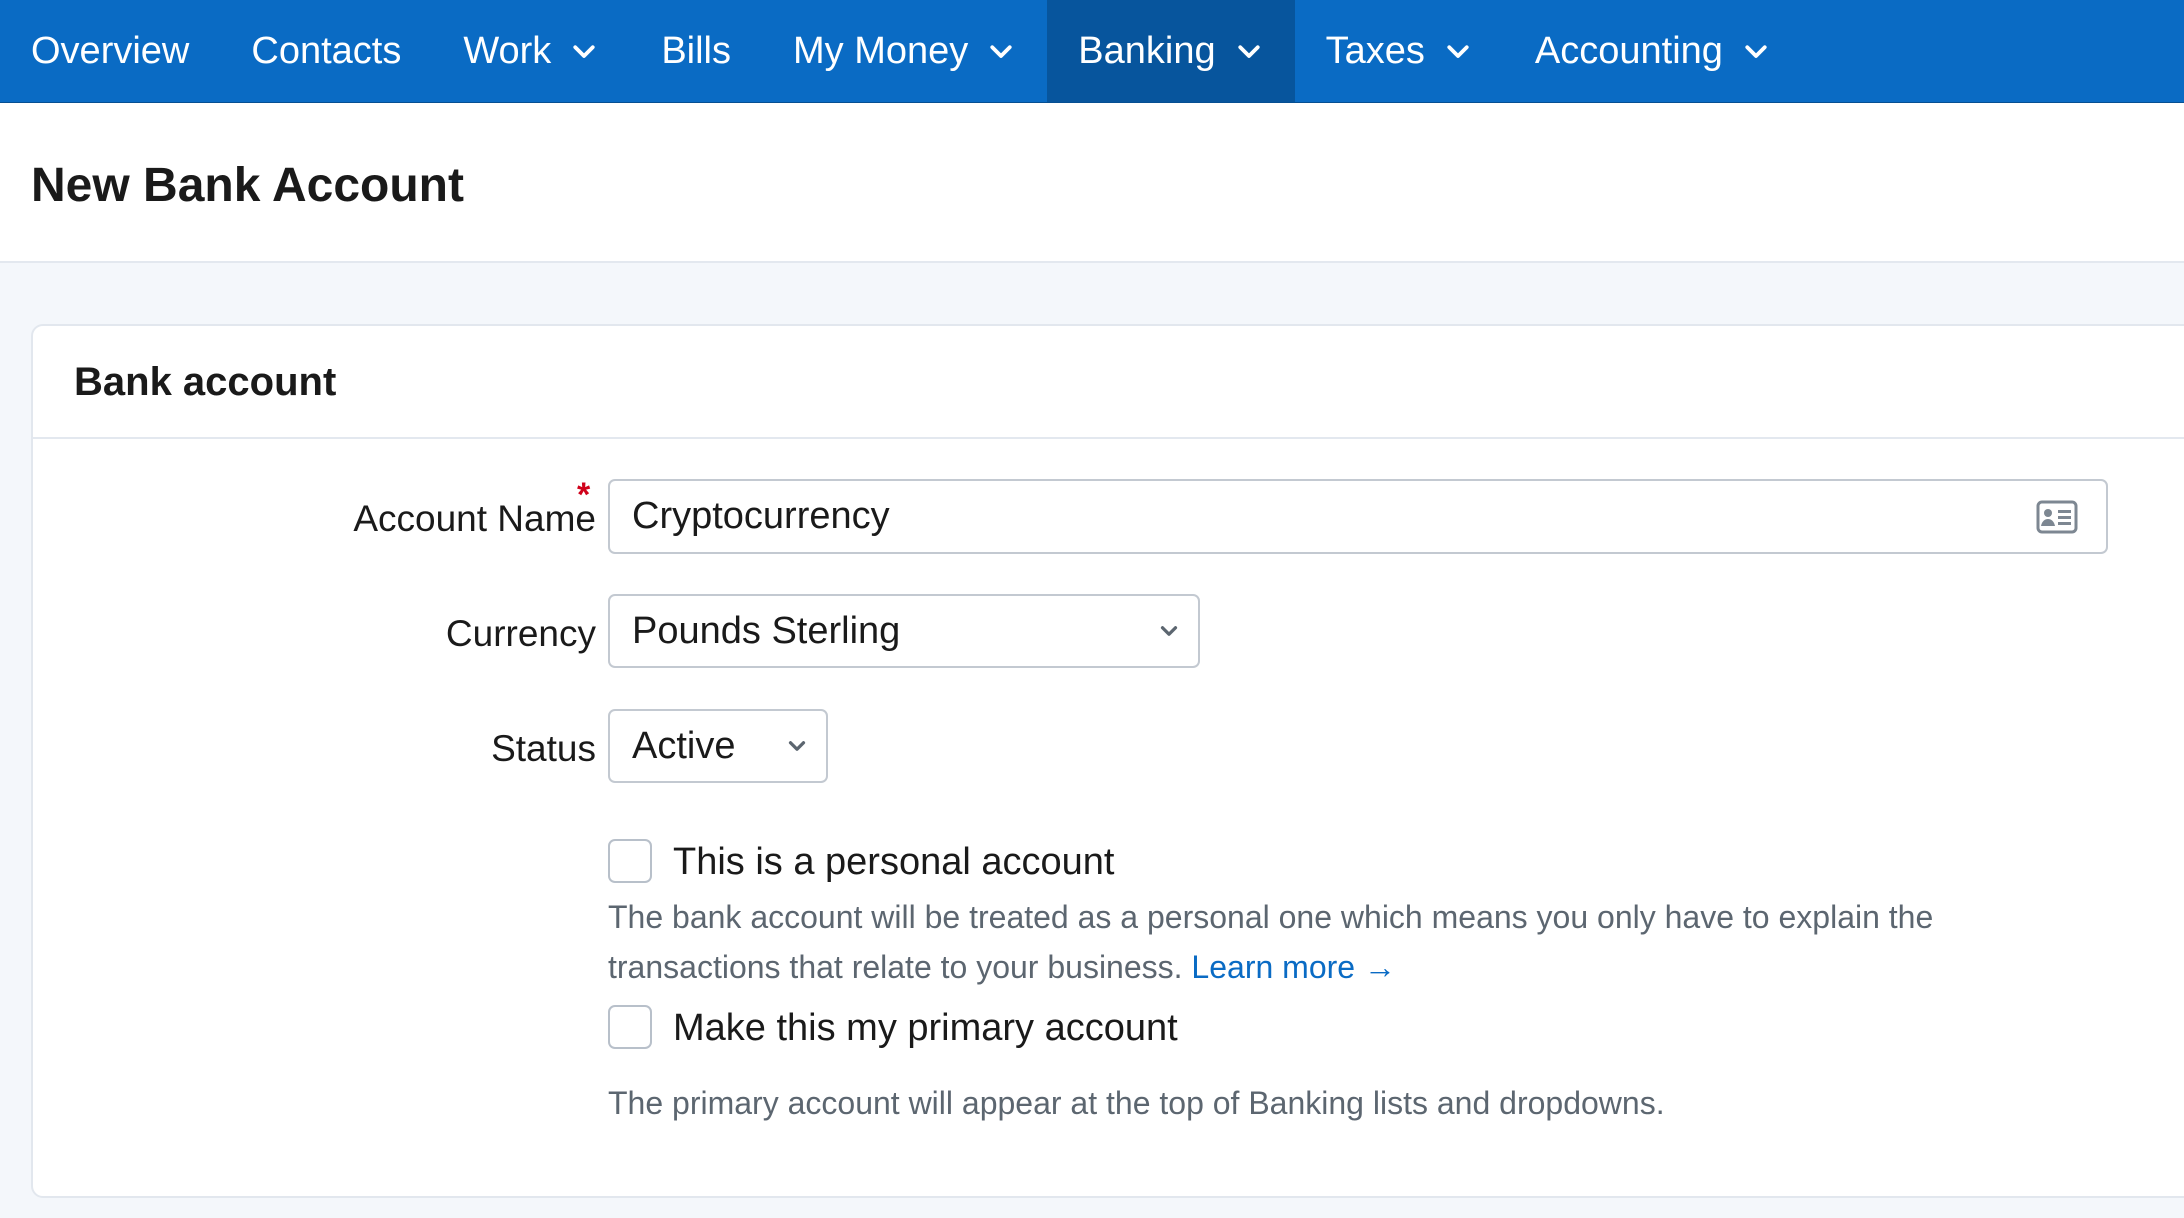 The width and height of the screenshot is (2184, 1218). I want to click on primary-account-checkbox, so click(630, 1027).